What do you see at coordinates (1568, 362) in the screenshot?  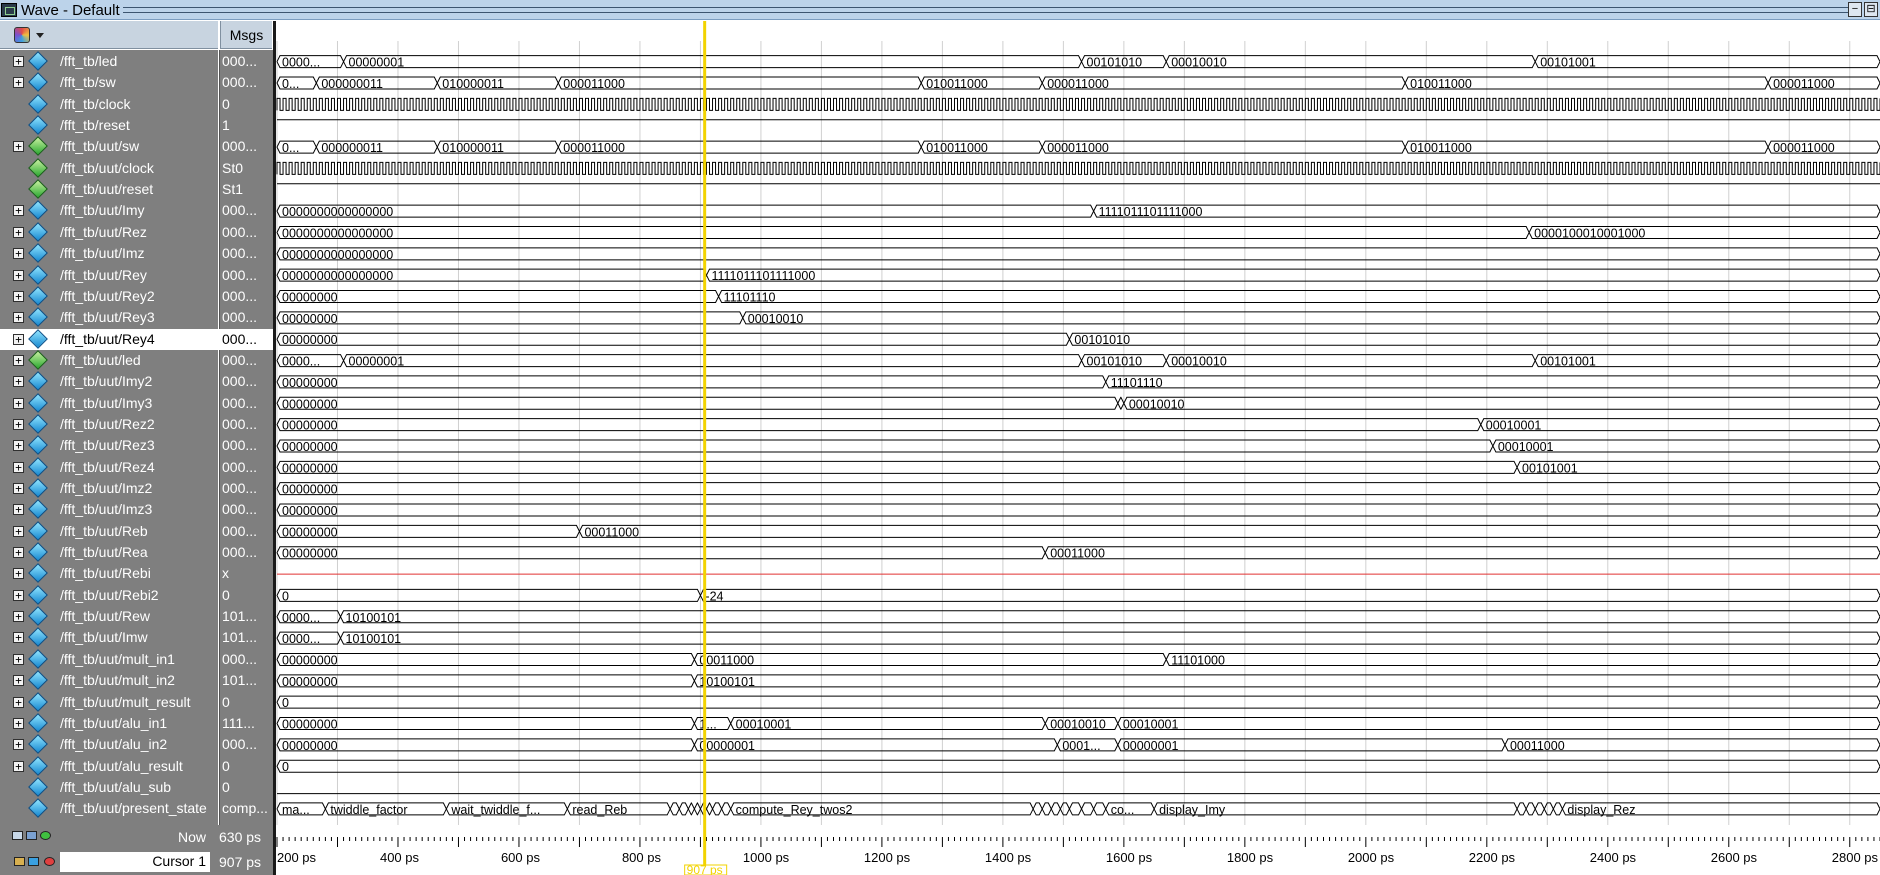 I see `bus-value: 00101001` at bounding box center [1568, 362].